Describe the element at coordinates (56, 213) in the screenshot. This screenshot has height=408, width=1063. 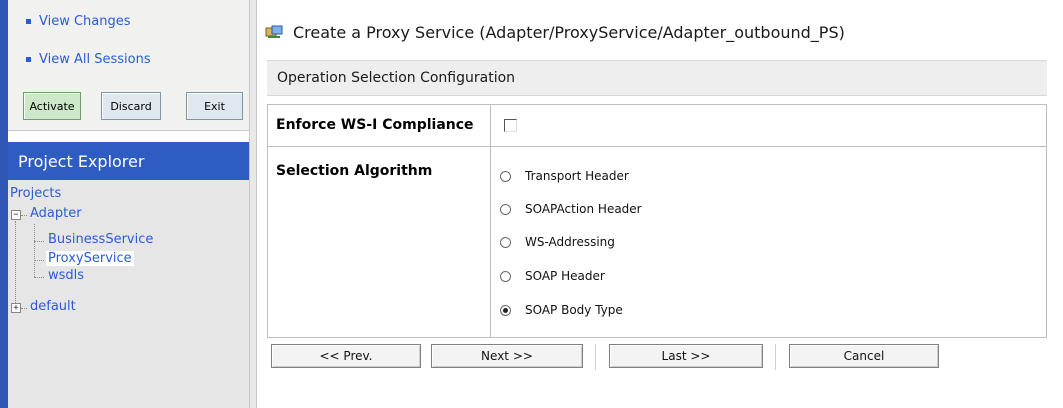
I see `tree-item-adapter: Adapter` at that location.